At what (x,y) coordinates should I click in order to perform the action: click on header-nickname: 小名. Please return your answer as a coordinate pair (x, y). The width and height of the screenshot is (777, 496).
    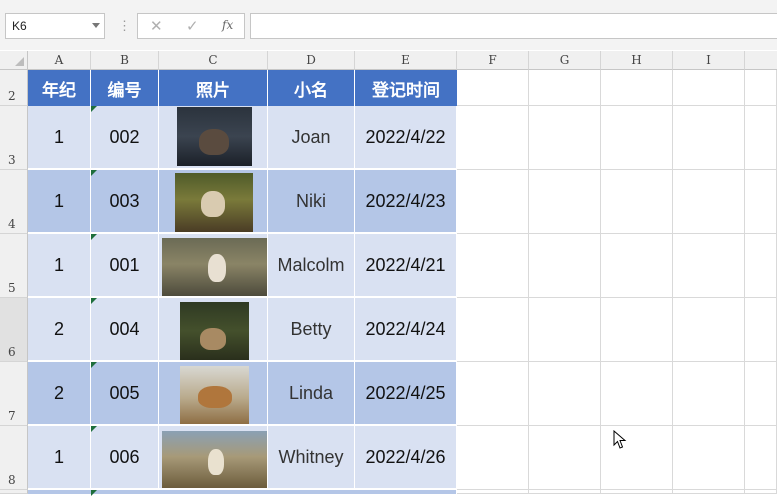
    Looking at the image, I should click on (311, 88).